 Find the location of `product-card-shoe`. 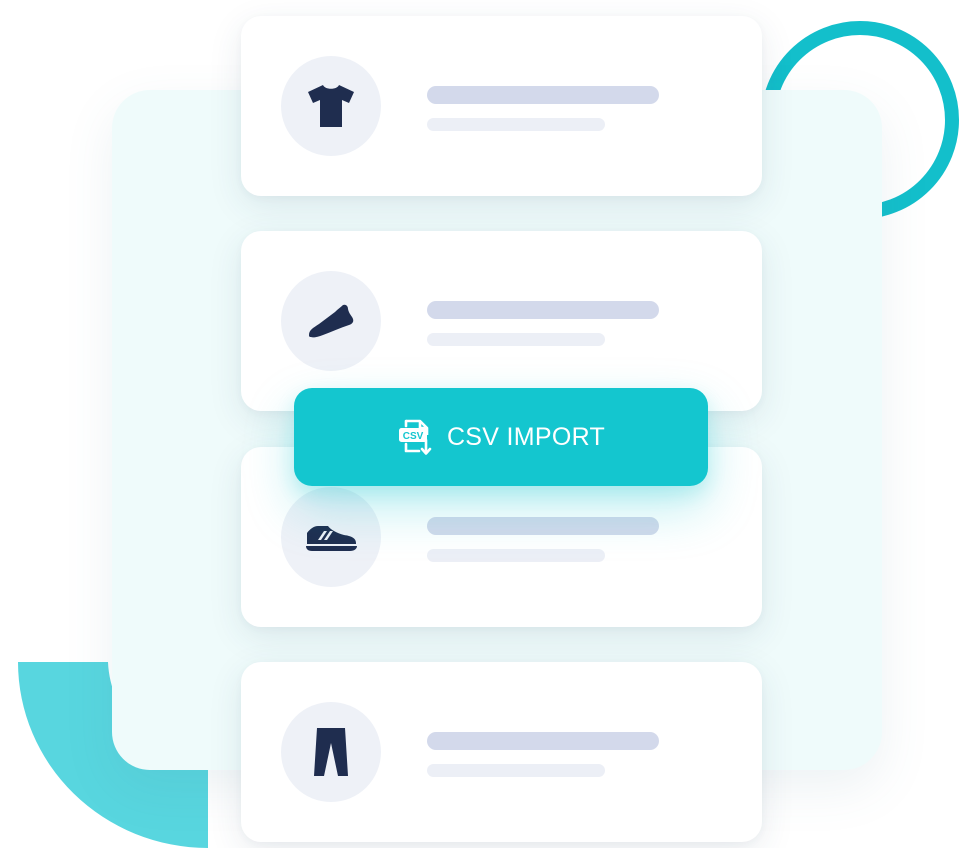

product-card-shoe is located at coordinates (501, 321).